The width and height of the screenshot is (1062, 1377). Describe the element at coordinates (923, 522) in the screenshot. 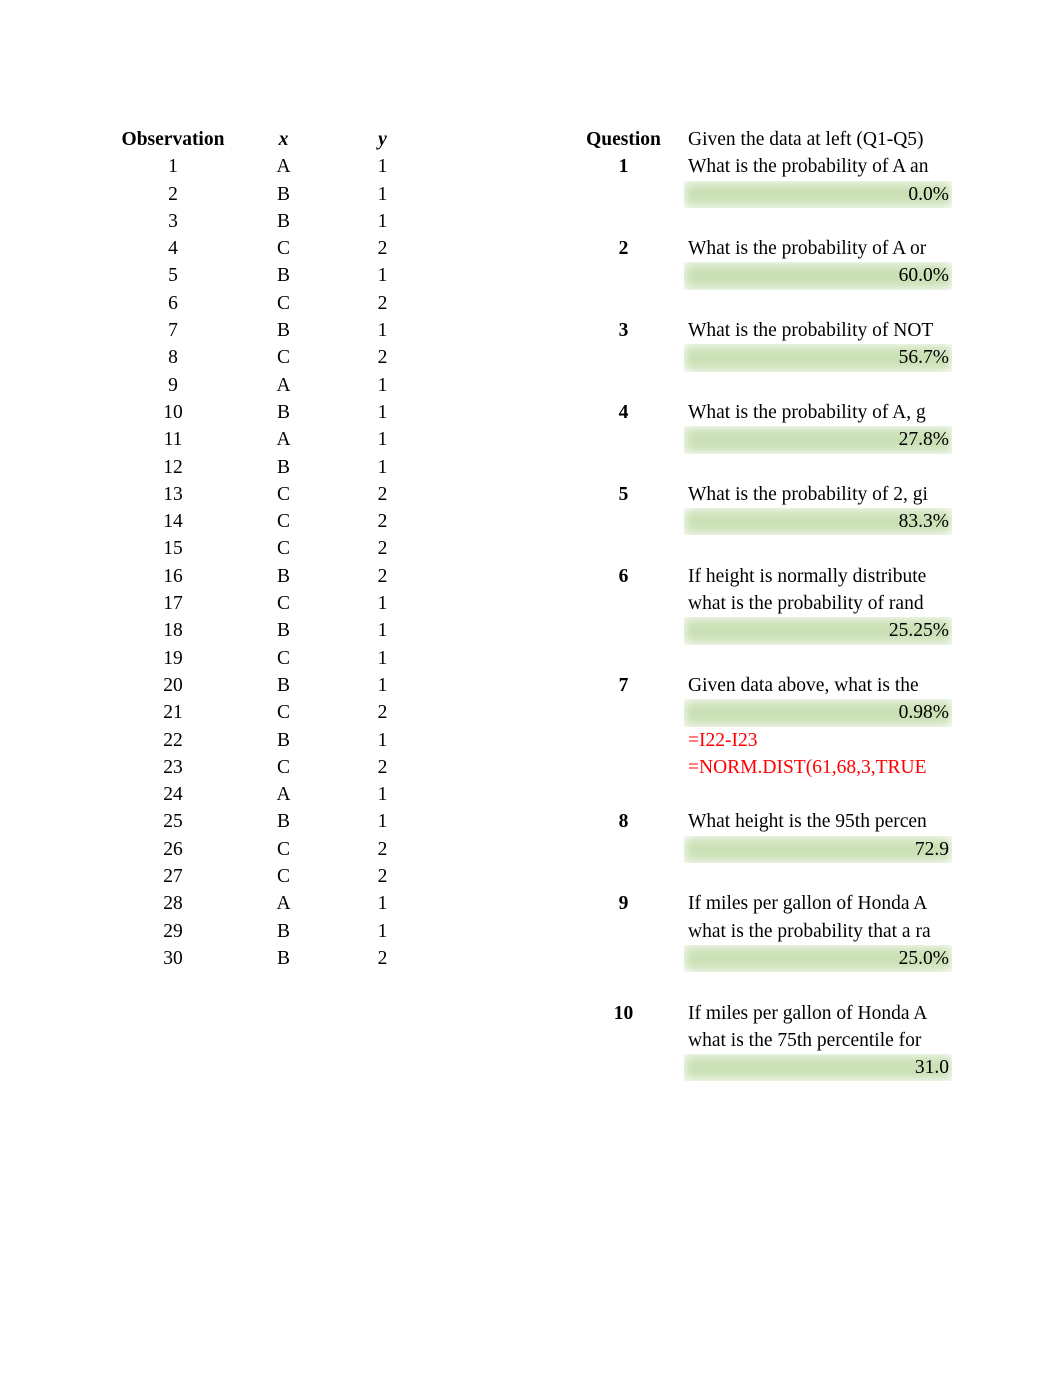

I see `answer-value: 83.3%` at that location.